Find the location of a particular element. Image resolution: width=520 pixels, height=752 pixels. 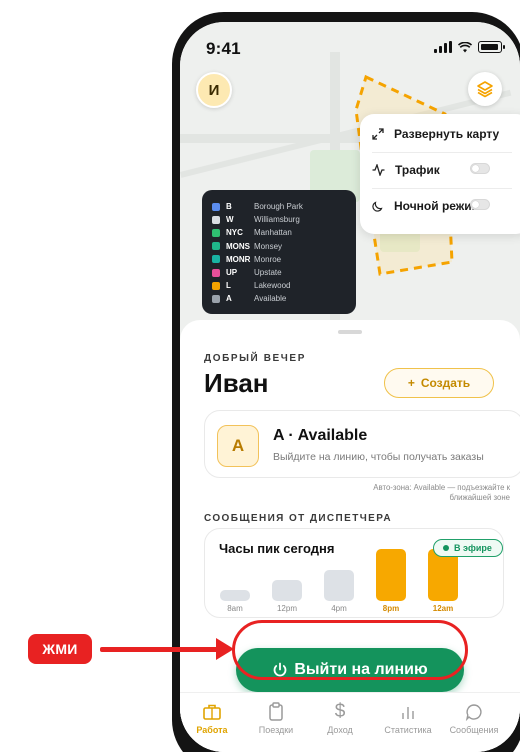

legend-item: L Lakewood is located at coordinates (284, 285).